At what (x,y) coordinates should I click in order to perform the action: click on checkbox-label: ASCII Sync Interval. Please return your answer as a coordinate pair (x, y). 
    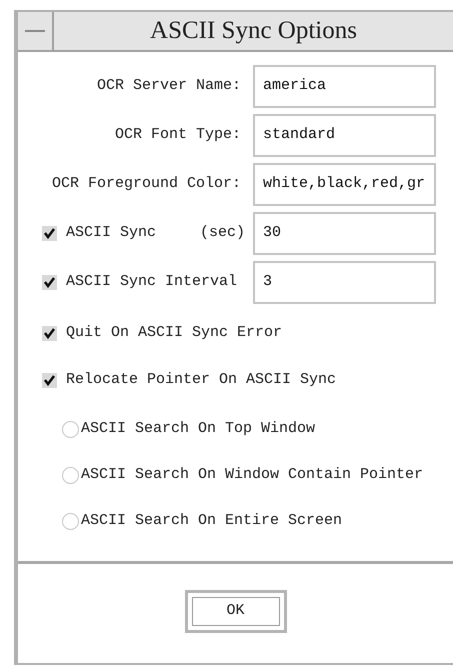
    Looking at the image, I should click on (152, 282).